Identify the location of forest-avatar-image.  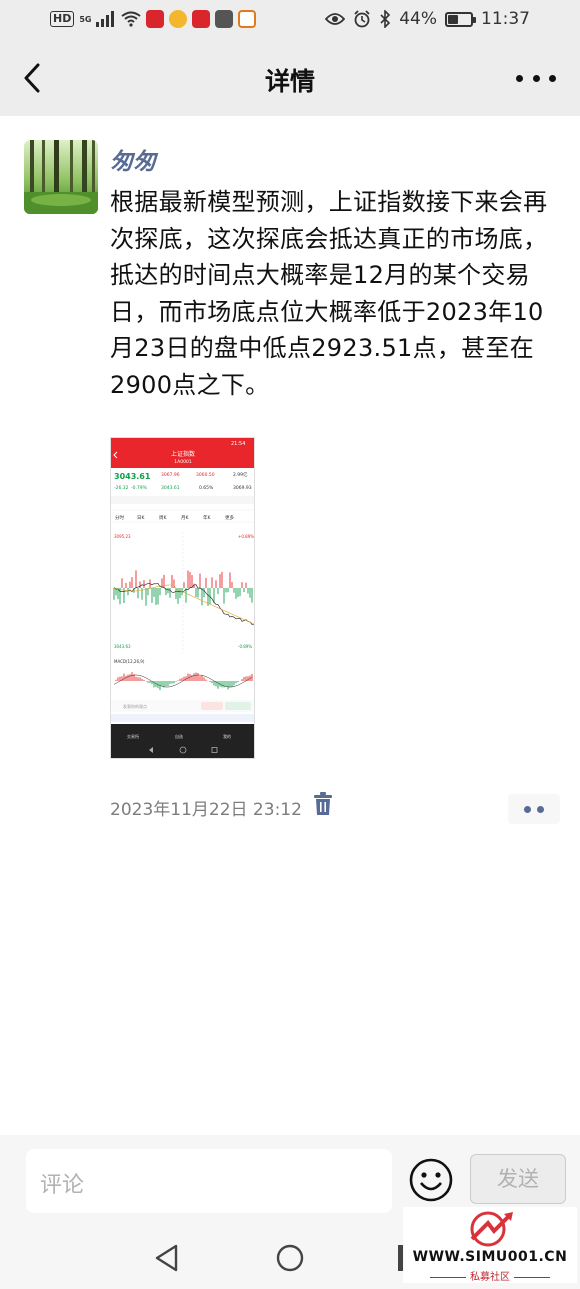
(61, 177).